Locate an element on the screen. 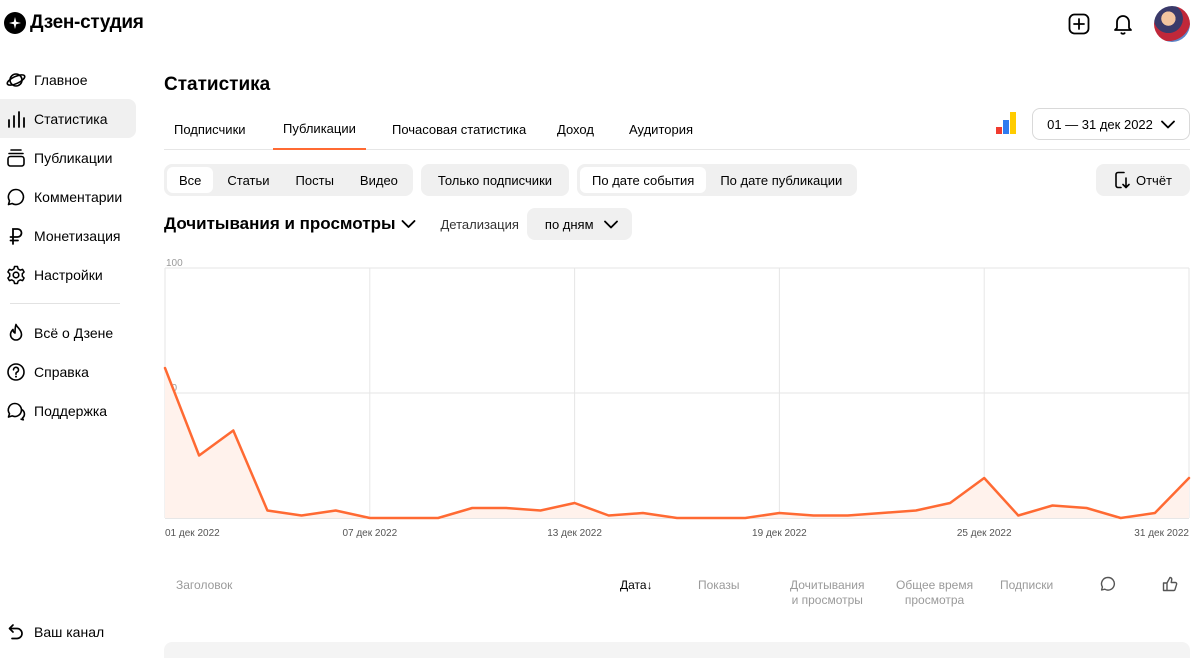 The width and height of the screenshot is (1200, 658). like-icon is located at coordinates (1170, 584).